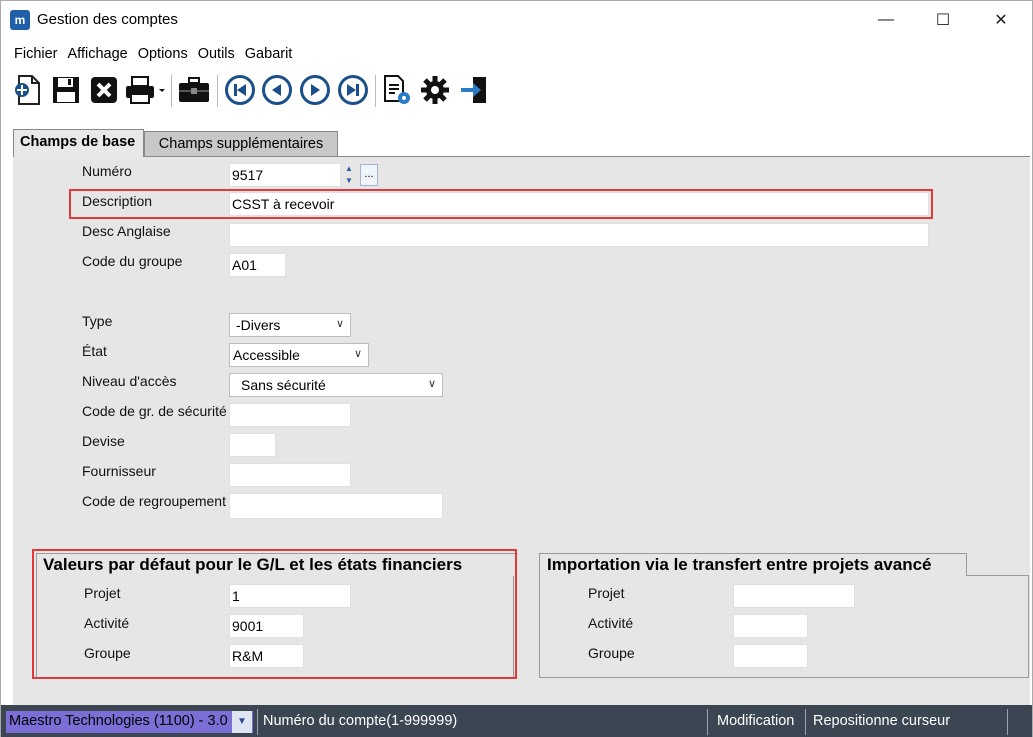 This screenshot has width=1033, height=737. Describe the element at coordinates (97, 321) in the screenshot. I see `type-label: Type` at that location.